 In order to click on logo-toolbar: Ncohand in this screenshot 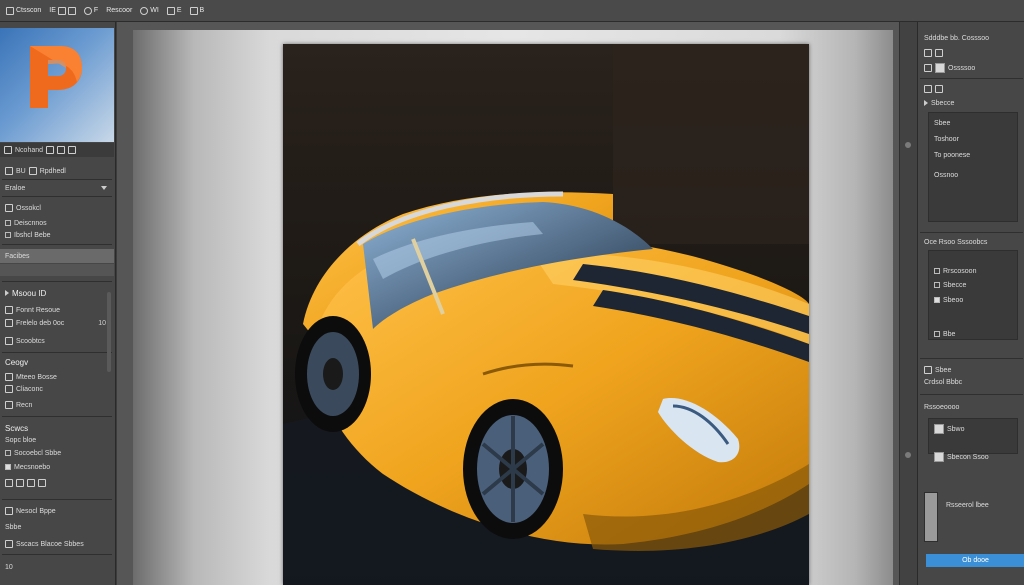, I will do `click(57, 150)`.